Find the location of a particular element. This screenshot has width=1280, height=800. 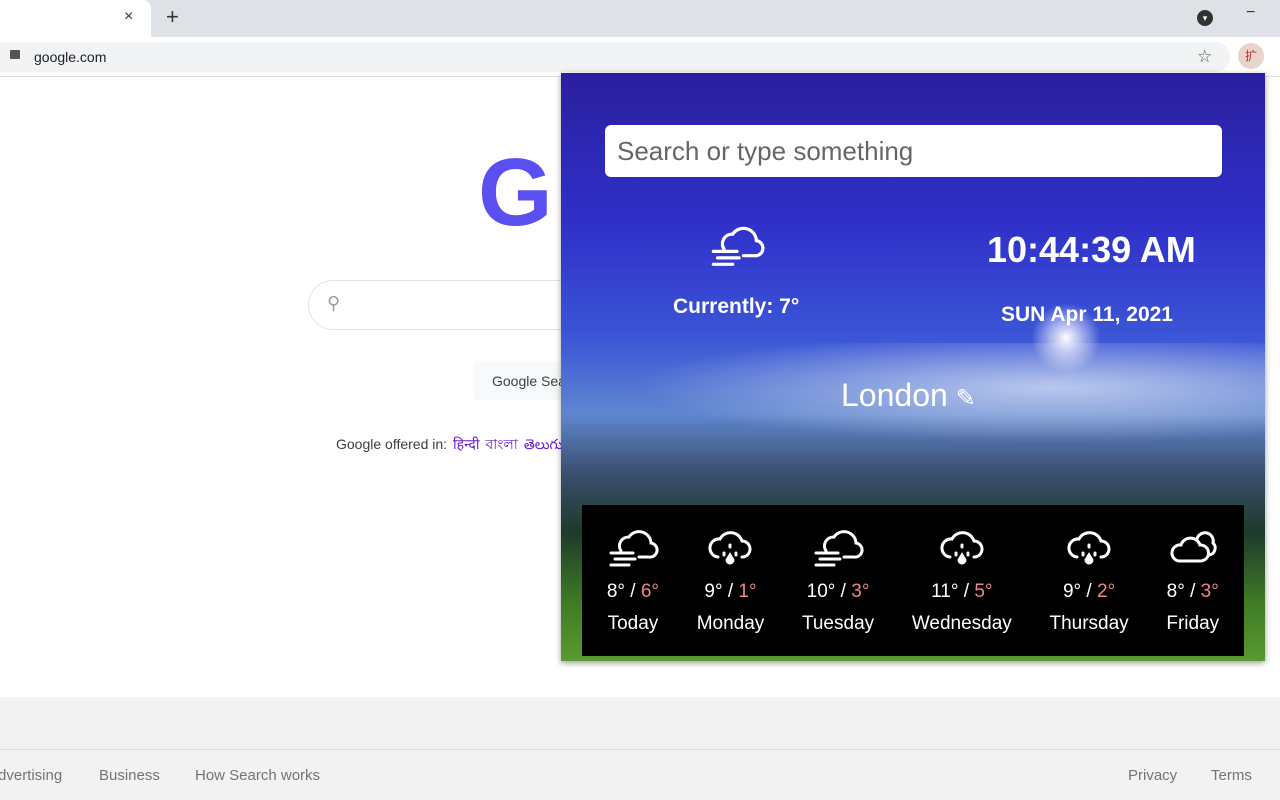

tab-bar: × + ▾ − is located at coordinates (640, 18).